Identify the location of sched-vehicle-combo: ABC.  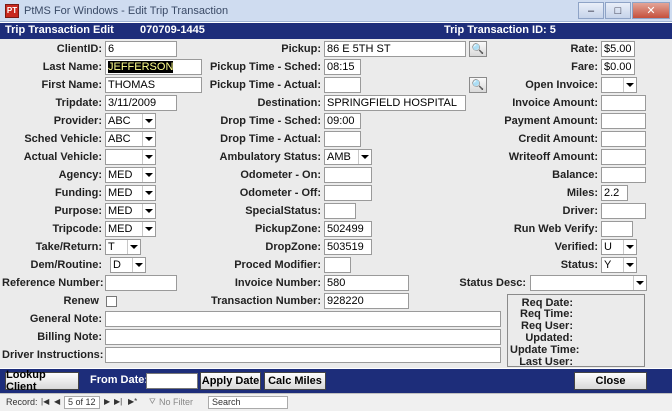
(130, 139).